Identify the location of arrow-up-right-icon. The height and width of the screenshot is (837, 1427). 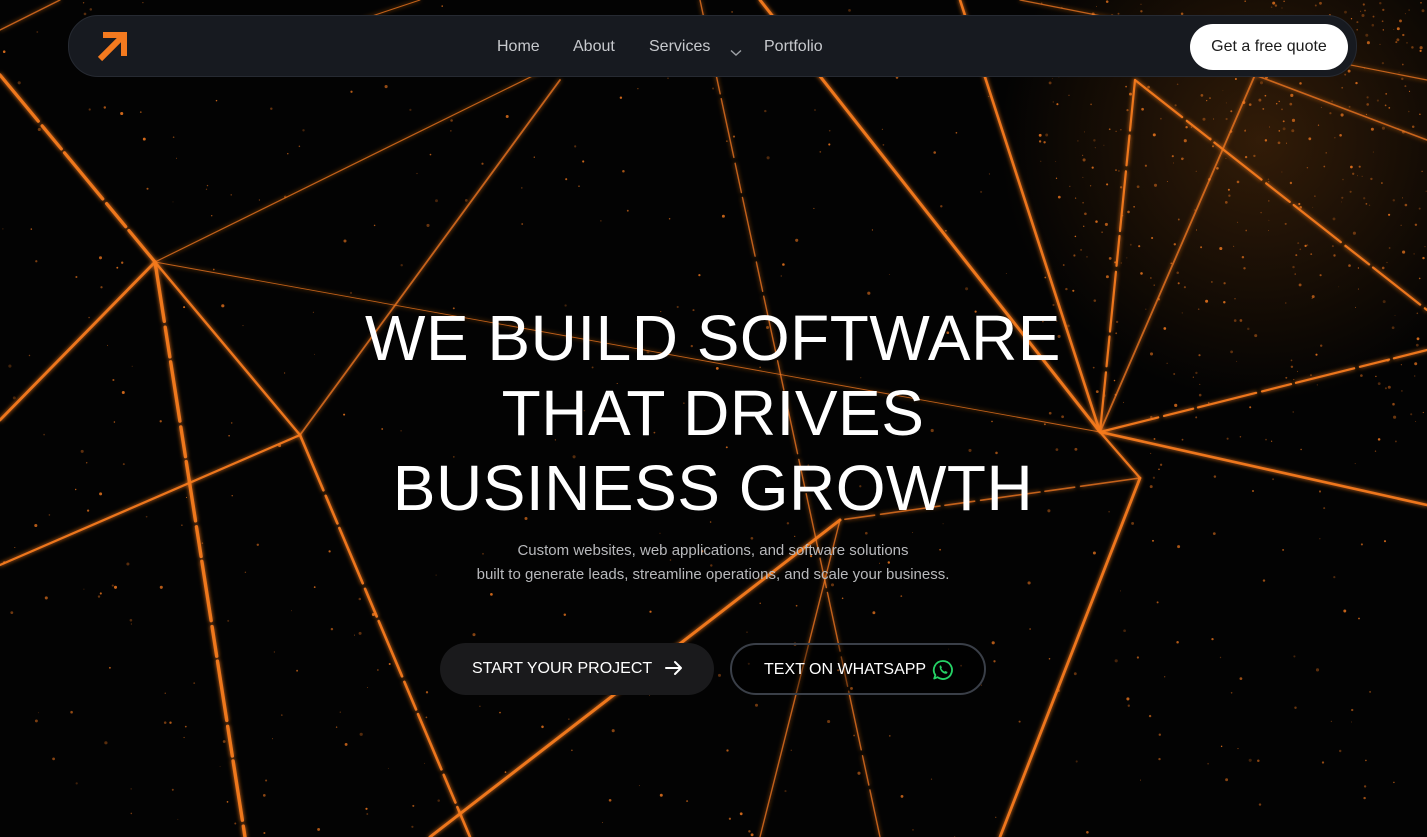
(111, 46).